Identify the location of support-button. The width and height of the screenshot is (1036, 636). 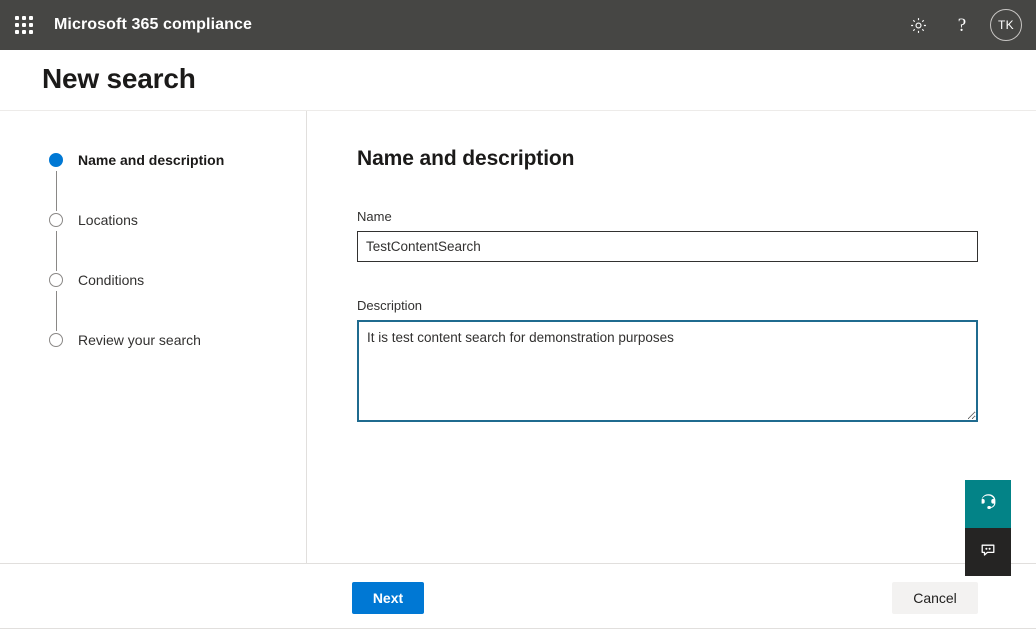
(988, 504).